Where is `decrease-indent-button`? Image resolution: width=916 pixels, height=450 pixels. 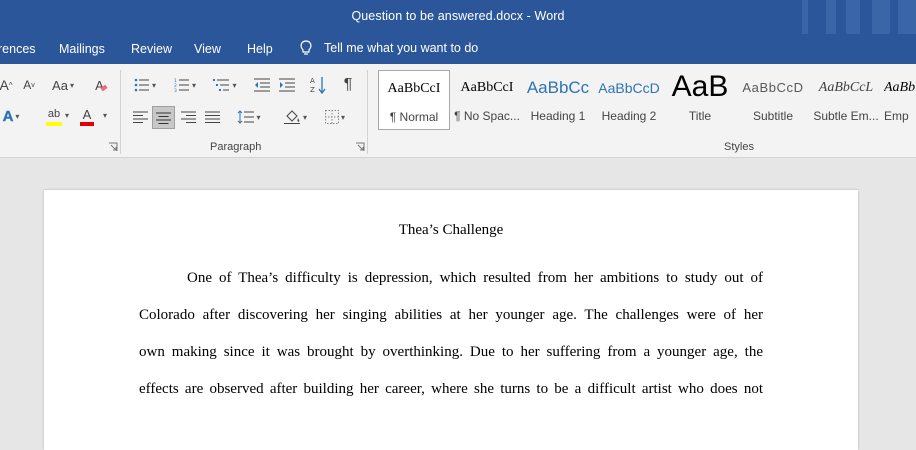 decrease-indent-button is located at coordinates (262, 85).